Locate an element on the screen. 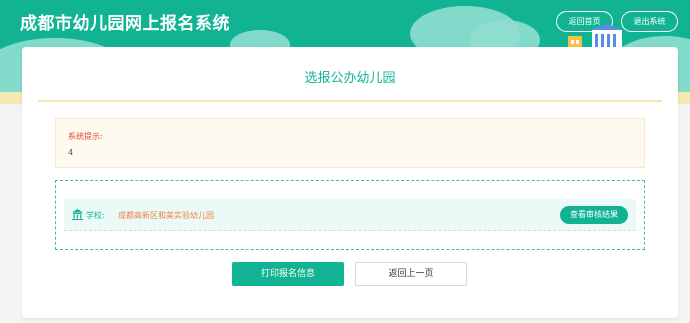 This screenshot has width=690, height=323. print-registration-button: 打印报名信息 is located at coordinates (288, 274).